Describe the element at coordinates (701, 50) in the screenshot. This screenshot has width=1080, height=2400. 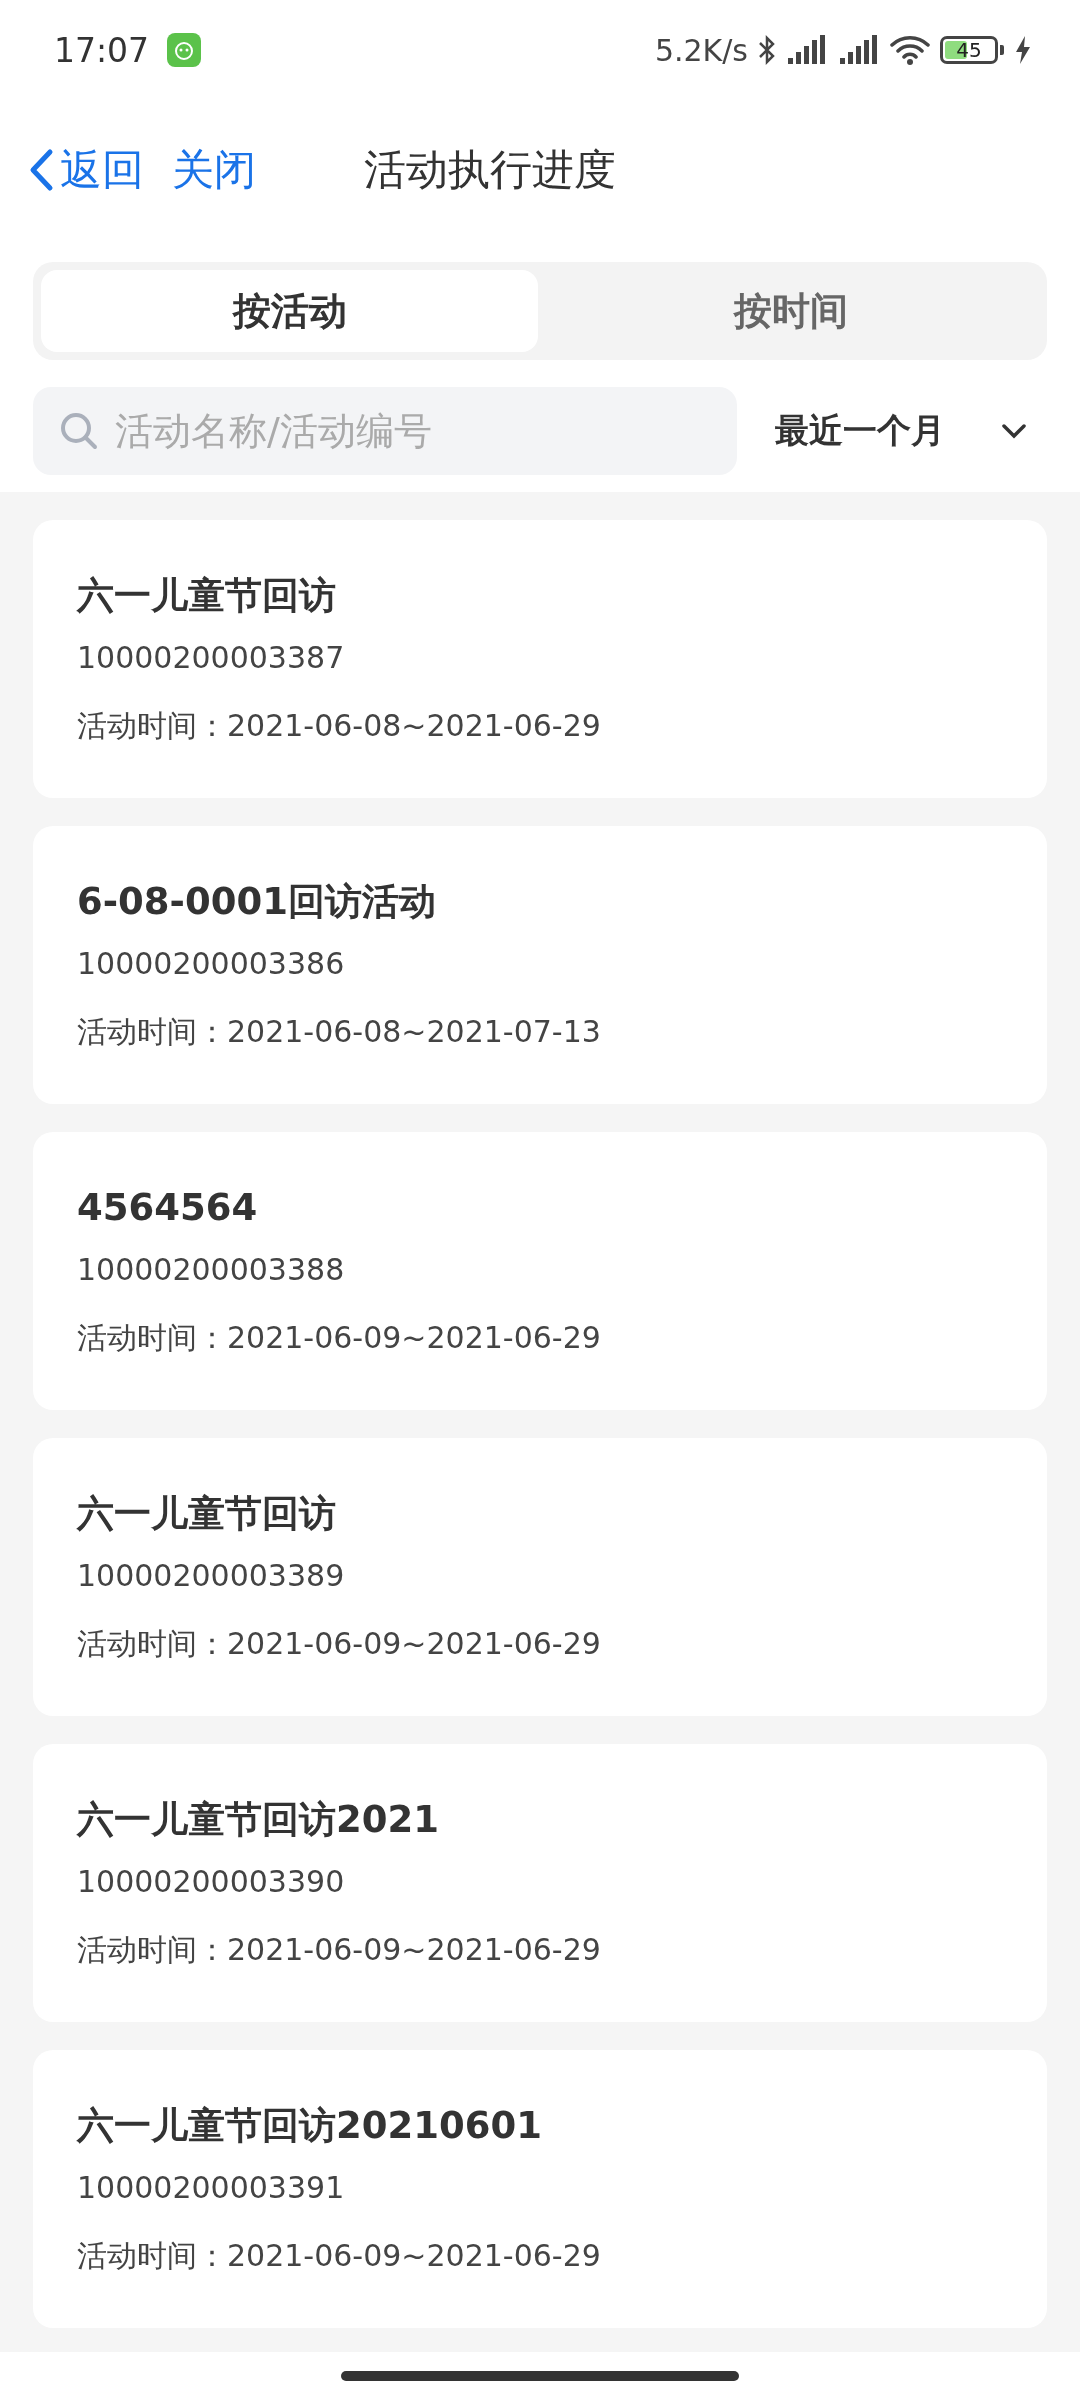
I see `network-speed: 5.2K/s` at that location.